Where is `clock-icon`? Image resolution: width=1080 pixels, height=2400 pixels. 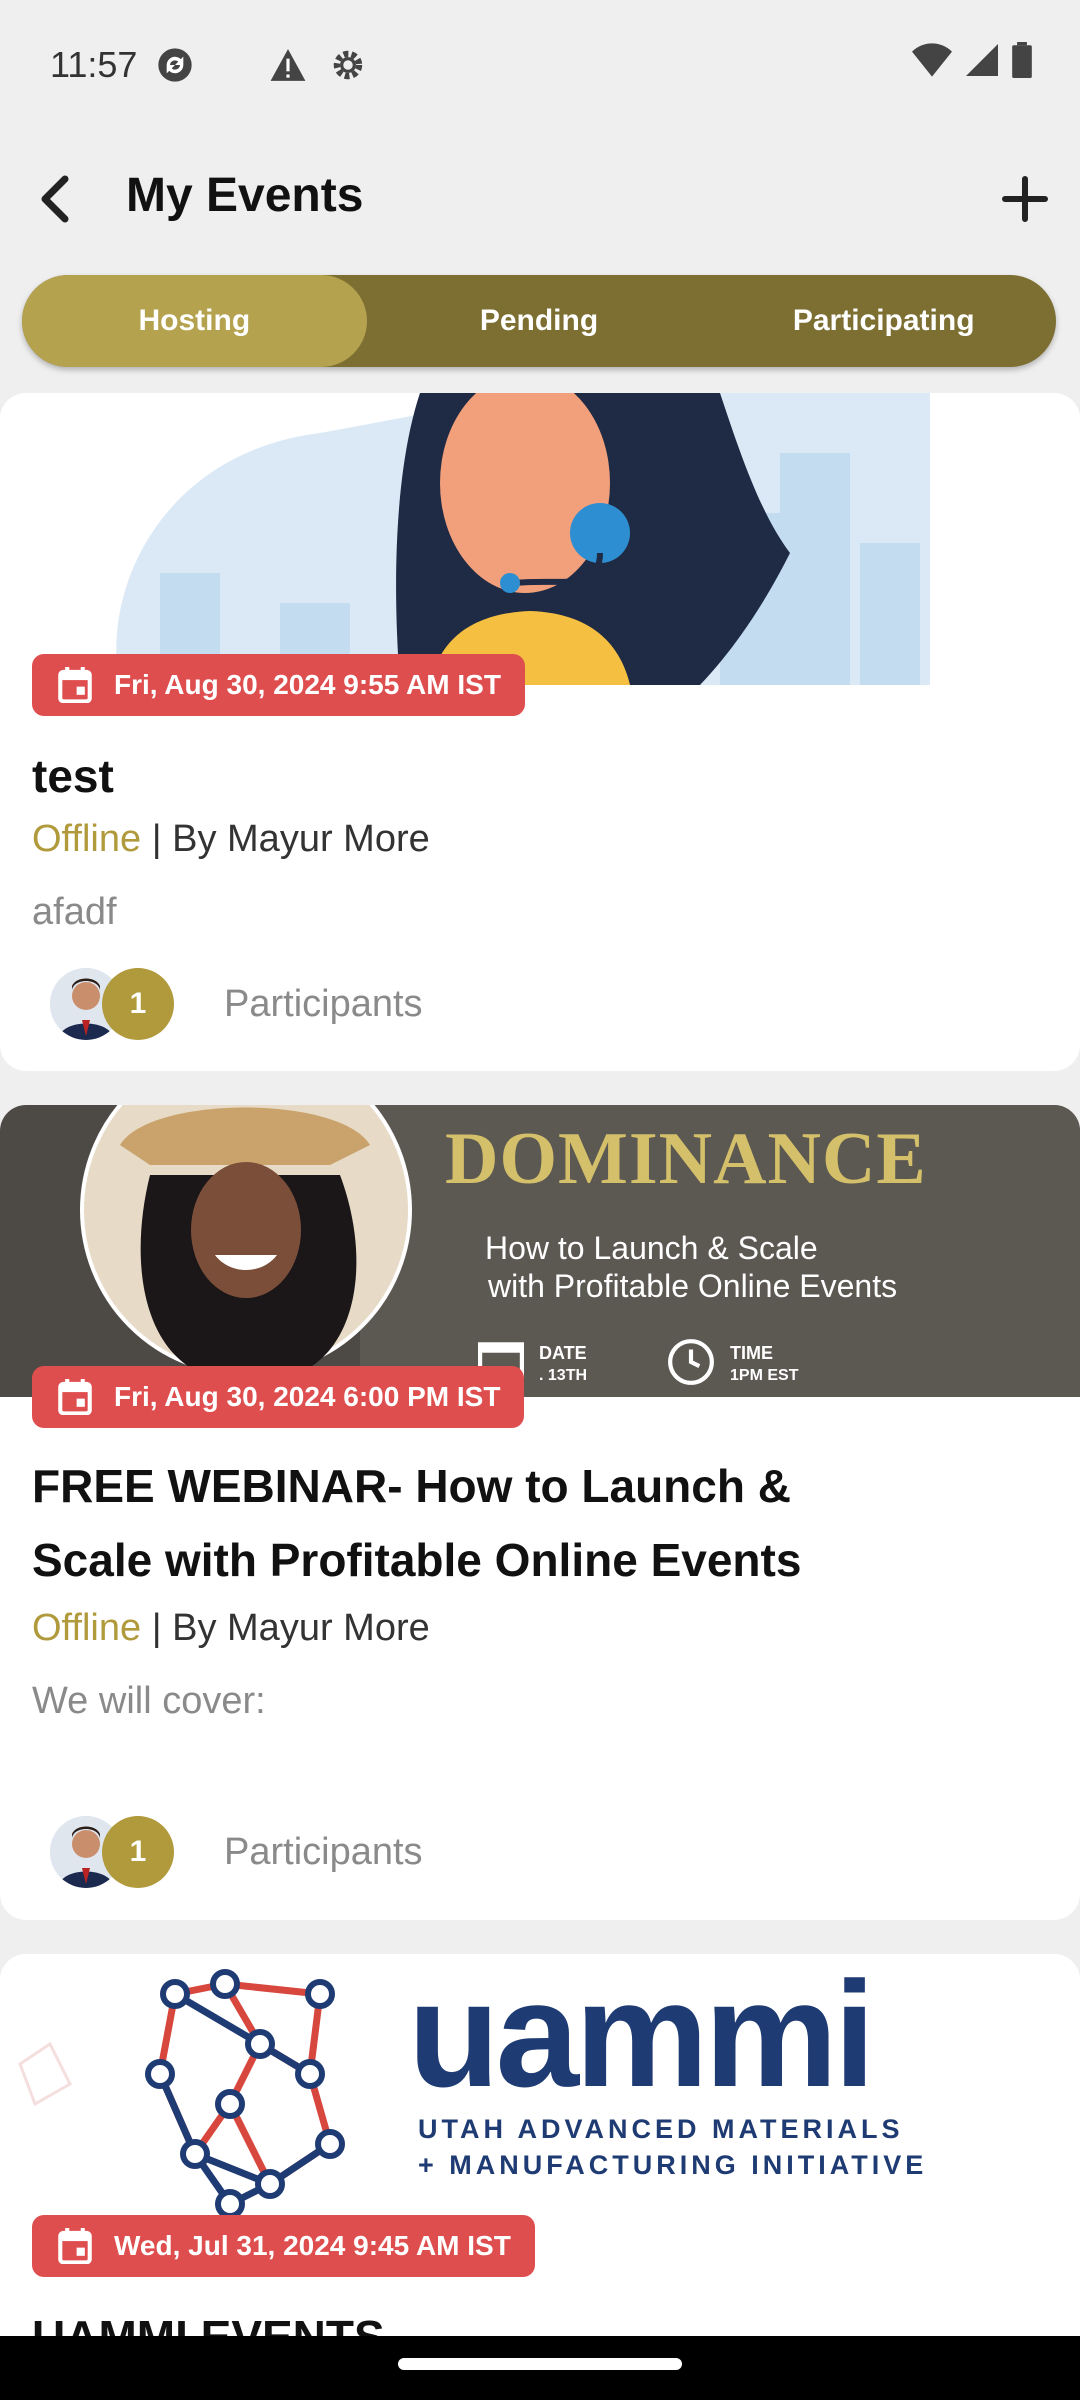 clock-icon is located at coordinates (691, 1362).